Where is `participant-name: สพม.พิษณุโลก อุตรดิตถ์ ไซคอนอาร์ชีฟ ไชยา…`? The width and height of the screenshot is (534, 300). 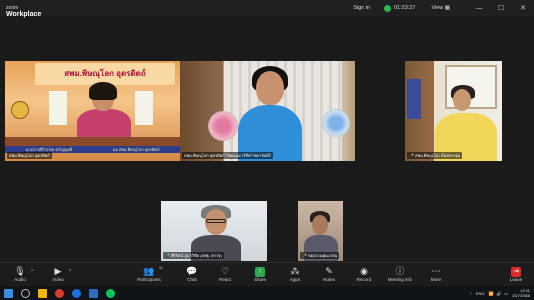 participant-name: สพม.พิษณุโลก อุตรดิตถ์ ไซคอนอาร์ชีฟ ไชยา… is located at coordinates (227, 155).